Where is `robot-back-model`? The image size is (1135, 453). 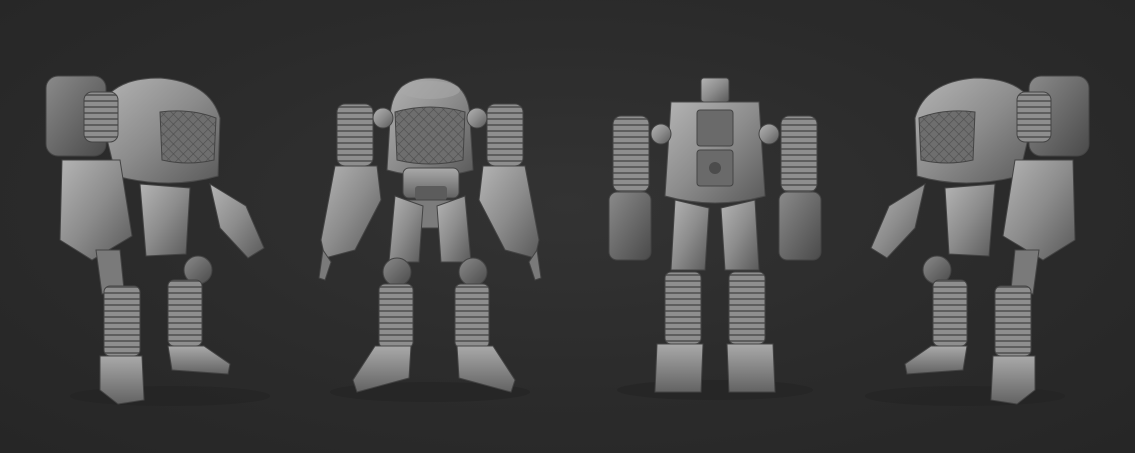 robot-back-model is located at coordinates (715, 238).